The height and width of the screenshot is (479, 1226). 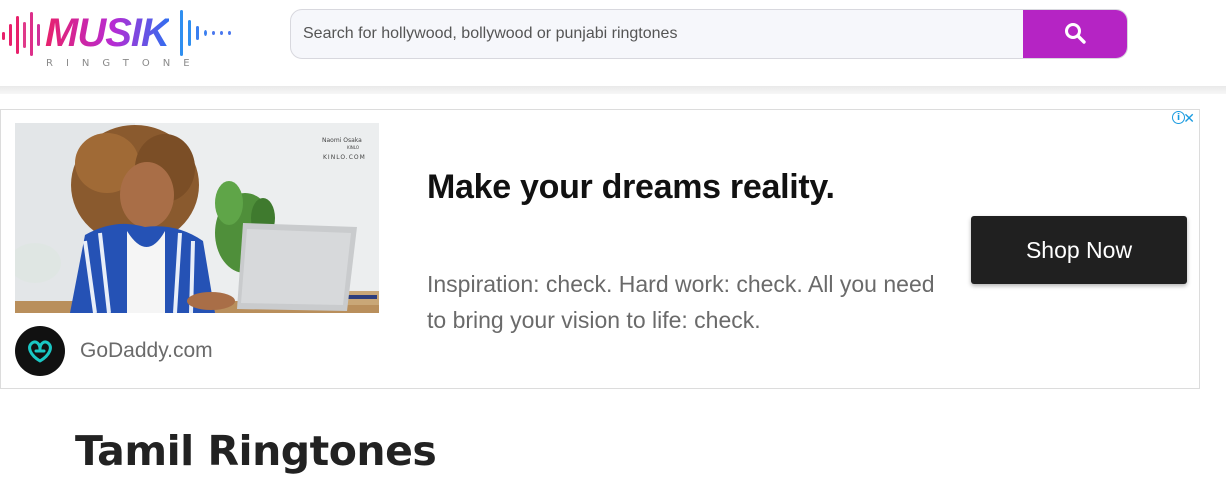 I want to click on search-icon, so click(x=1075, y=34).